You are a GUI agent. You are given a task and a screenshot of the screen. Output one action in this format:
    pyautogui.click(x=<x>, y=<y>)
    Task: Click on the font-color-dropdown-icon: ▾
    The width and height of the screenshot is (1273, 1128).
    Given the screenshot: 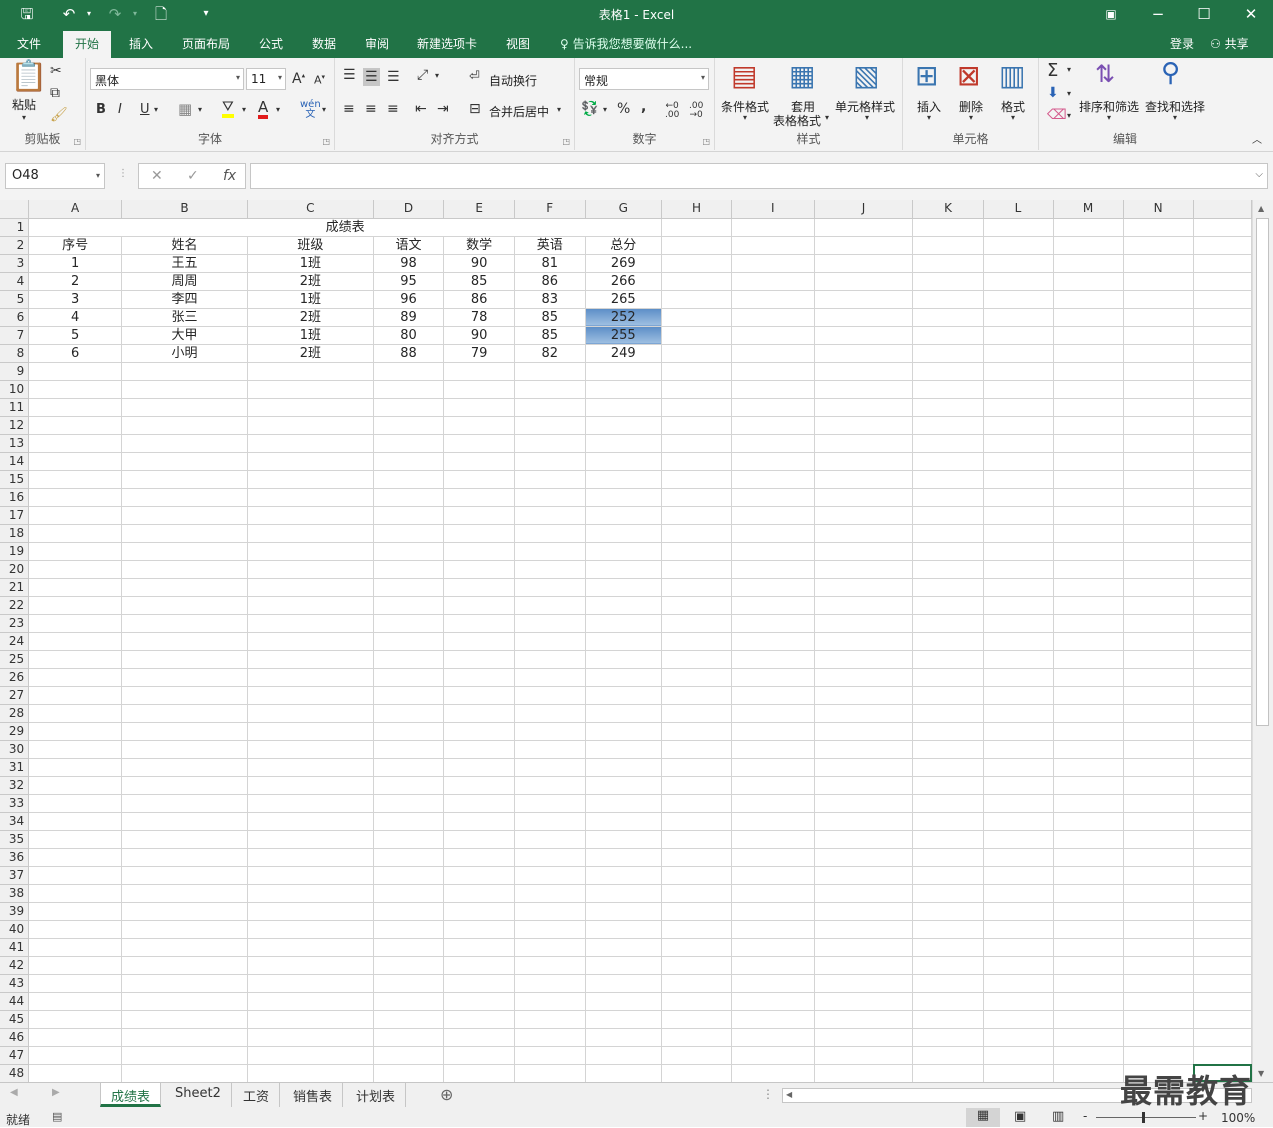 What is the action you would take?
    pyautogui.click(x=278, y=110)
    